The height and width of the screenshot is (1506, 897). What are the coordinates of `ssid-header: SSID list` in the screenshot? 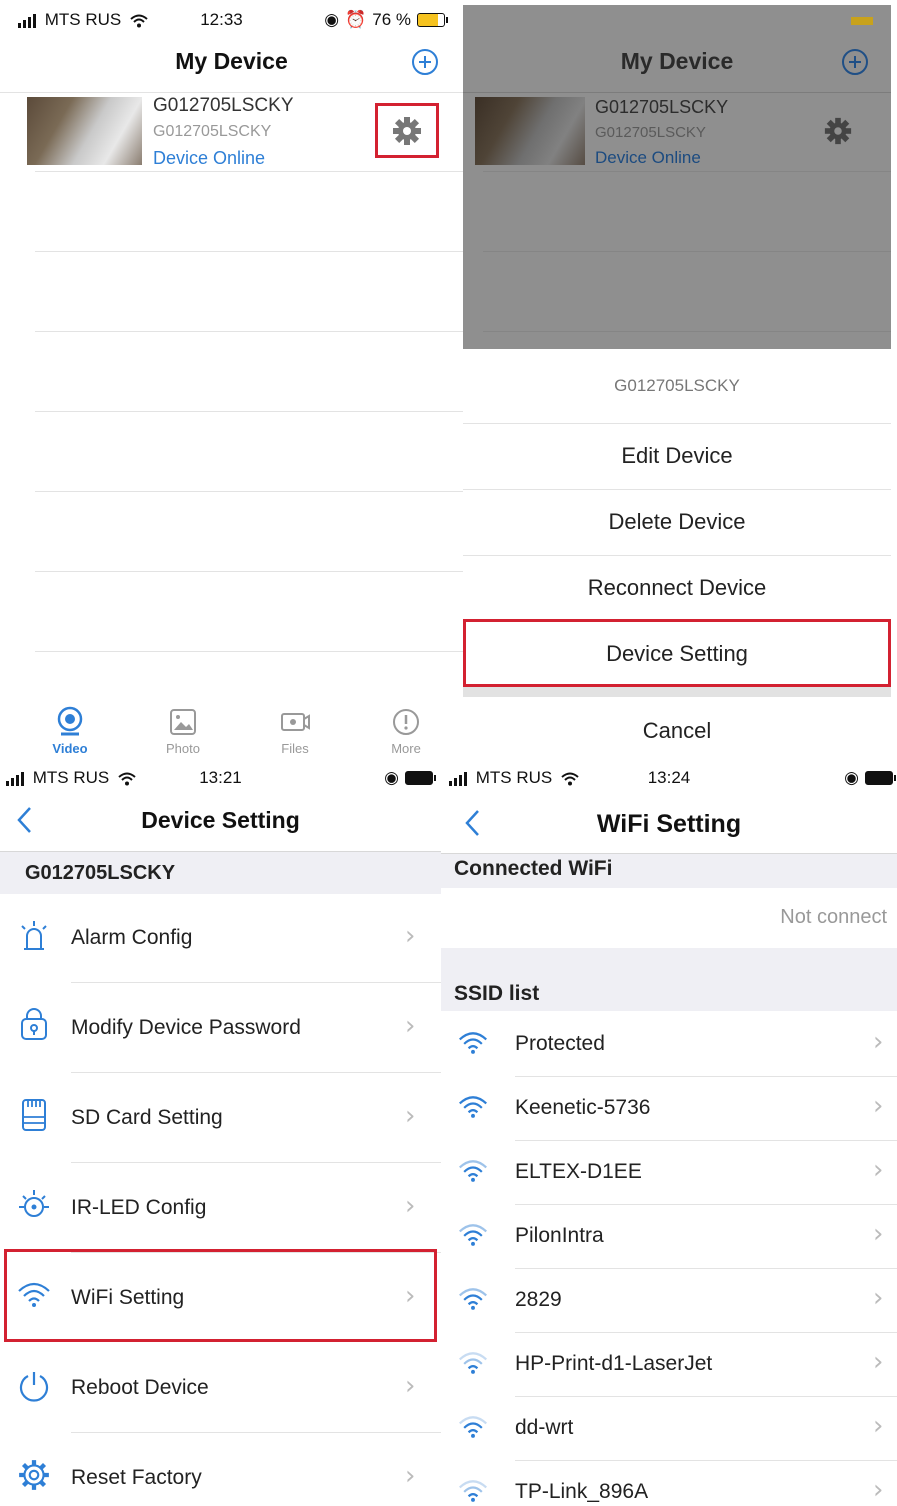 It's located at (669, 979).